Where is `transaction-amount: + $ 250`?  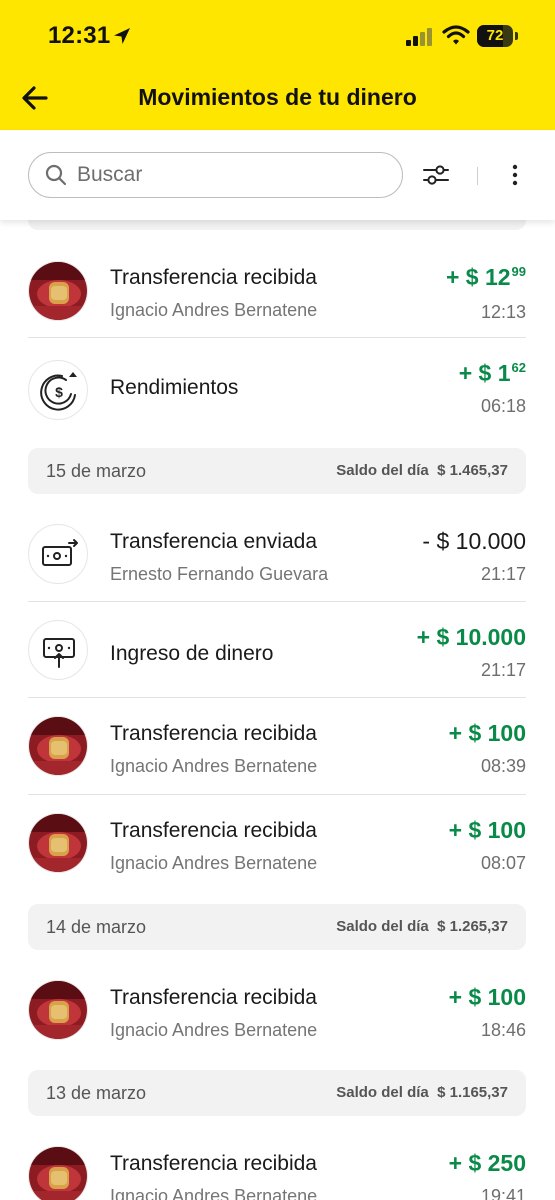 transaction-amount: + $ 250 is located at coordinates (487, 1163).